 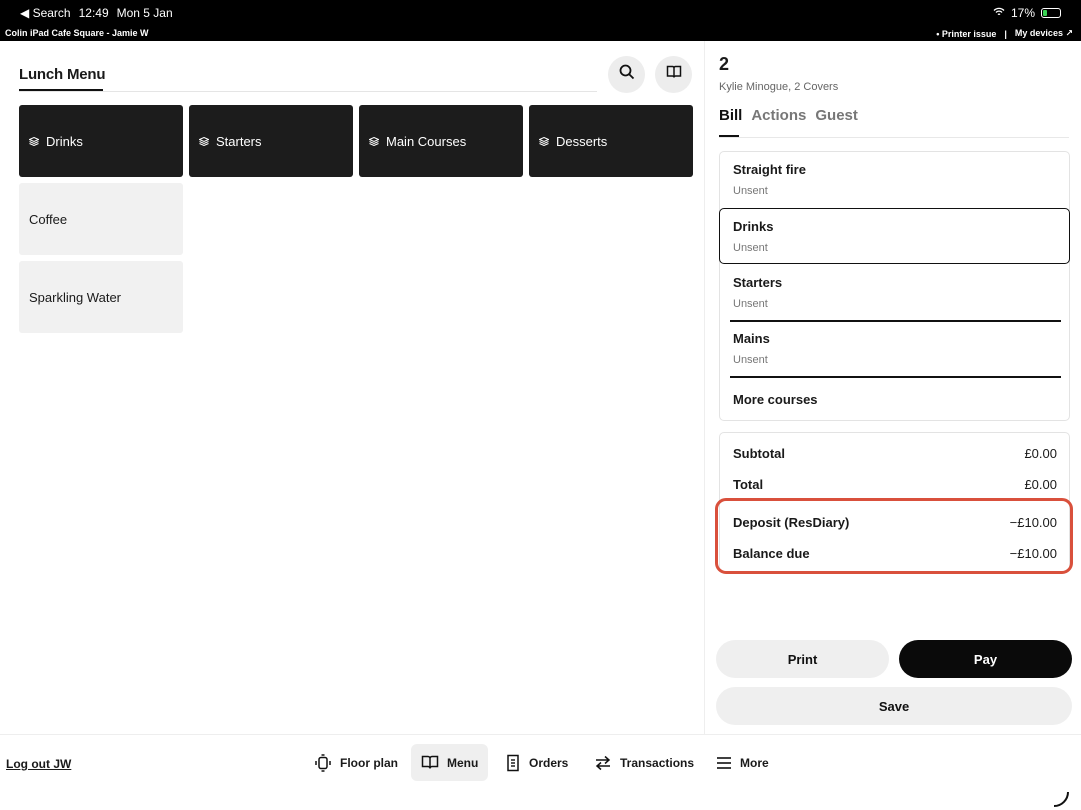 I want to click on deposit-highlight-box, so click(x=894, y=536).